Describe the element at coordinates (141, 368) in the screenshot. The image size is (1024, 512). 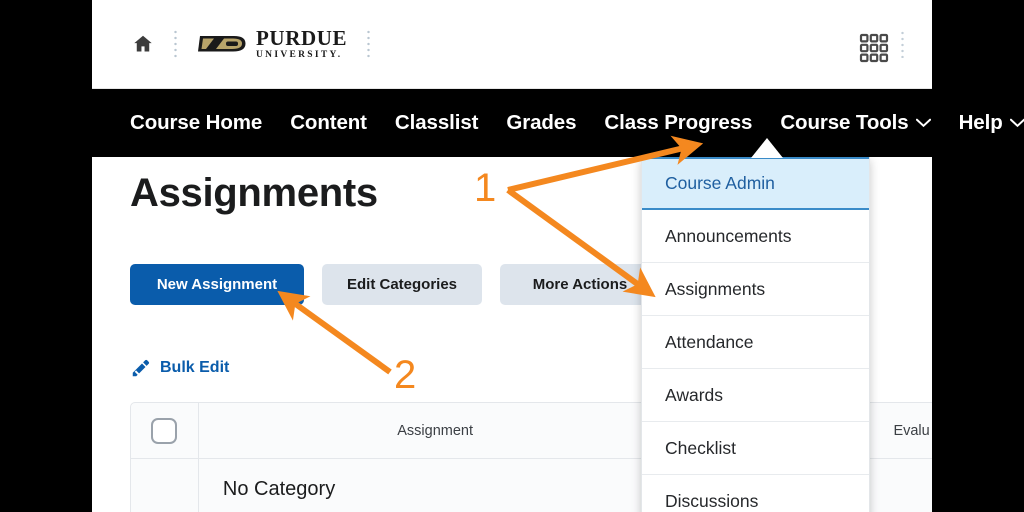
I see `pencil-edit-icon` at that location.